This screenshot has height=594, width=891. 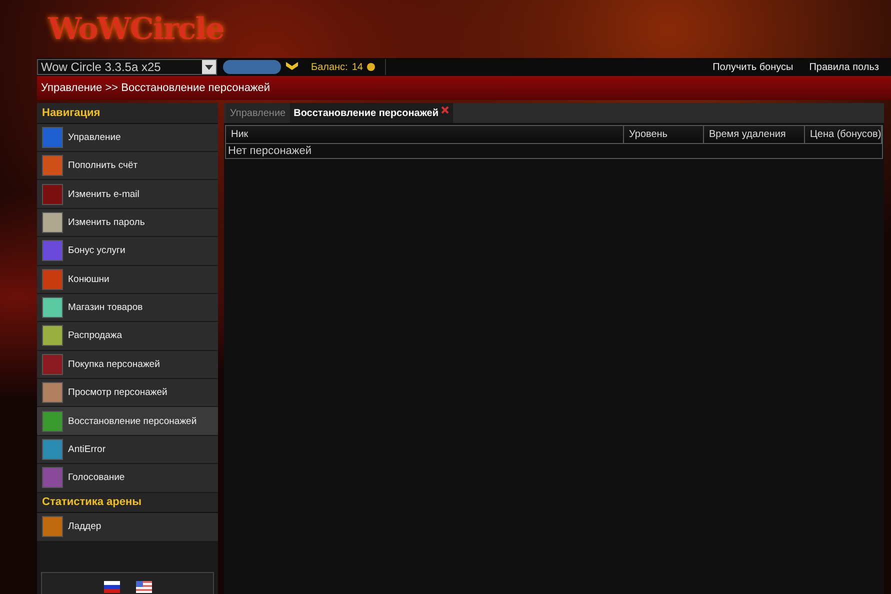 What do you see at coordinates (258, 113) in the screenshot?
I see `tab: Управление` at bounding box center [258, 113].